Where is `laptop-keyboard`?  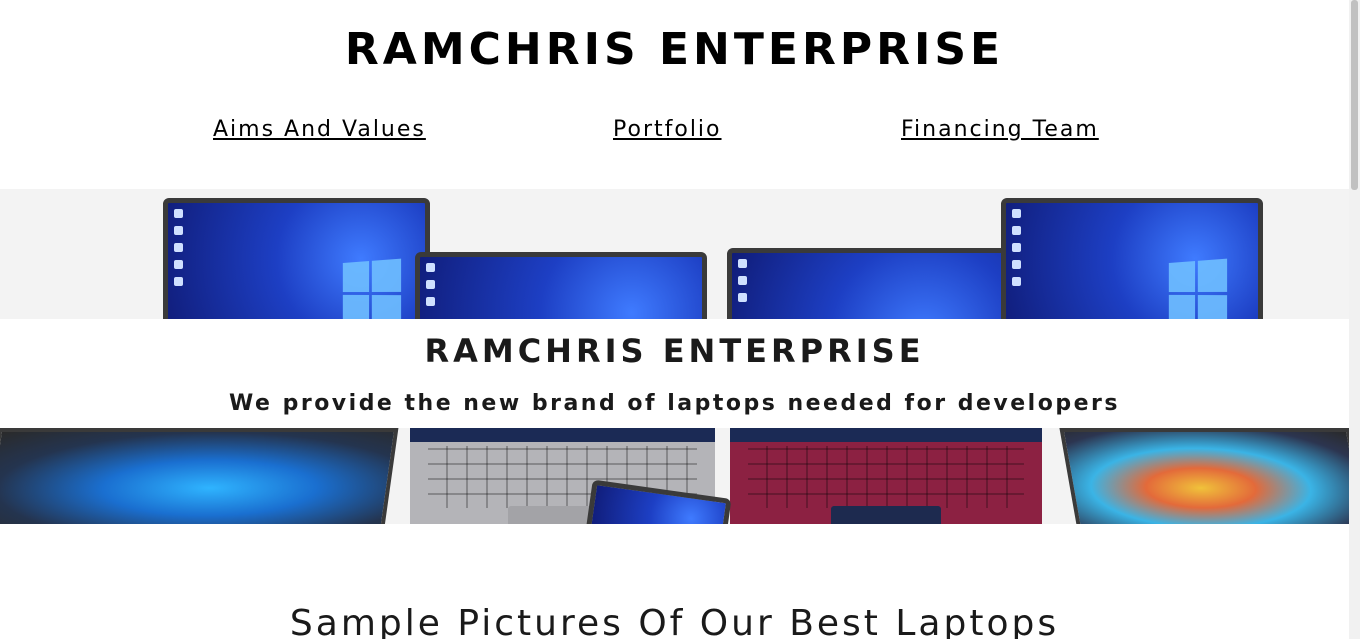
laptop-keyboard is located at coordinates (886, 476).